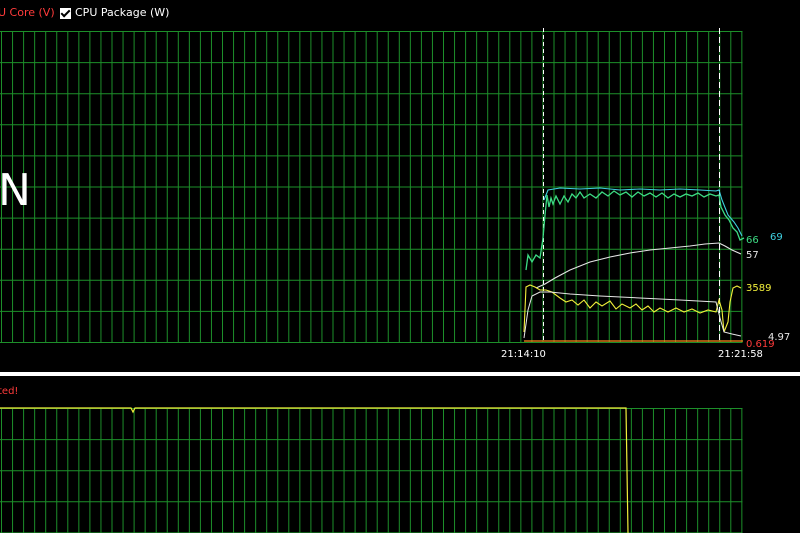  I want to click on overlay-character: N, so click(15, 190).